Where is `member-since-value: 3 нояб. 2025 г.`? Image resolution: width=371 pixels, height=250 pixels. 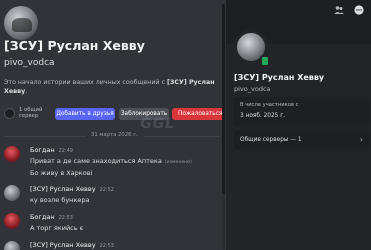 member-since-value: 3 нояб. 2025 г. is located at coordinates (263, 116).